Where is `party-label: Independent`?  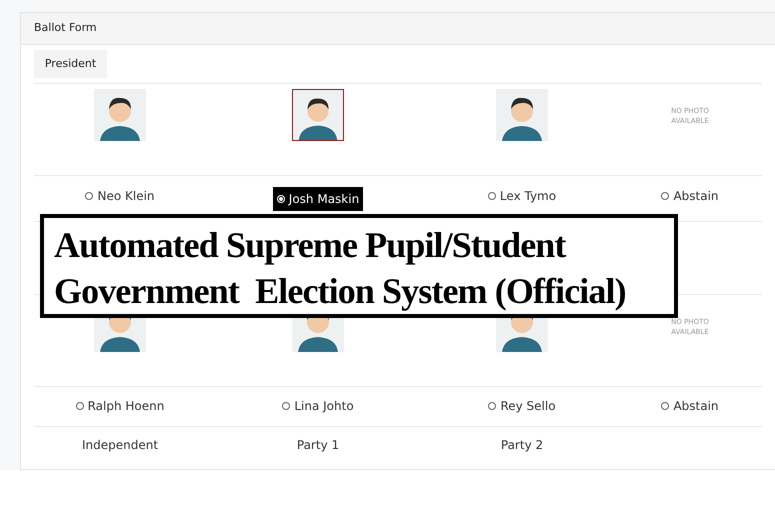 party-label: Independent is located at coordinates (120, 445).